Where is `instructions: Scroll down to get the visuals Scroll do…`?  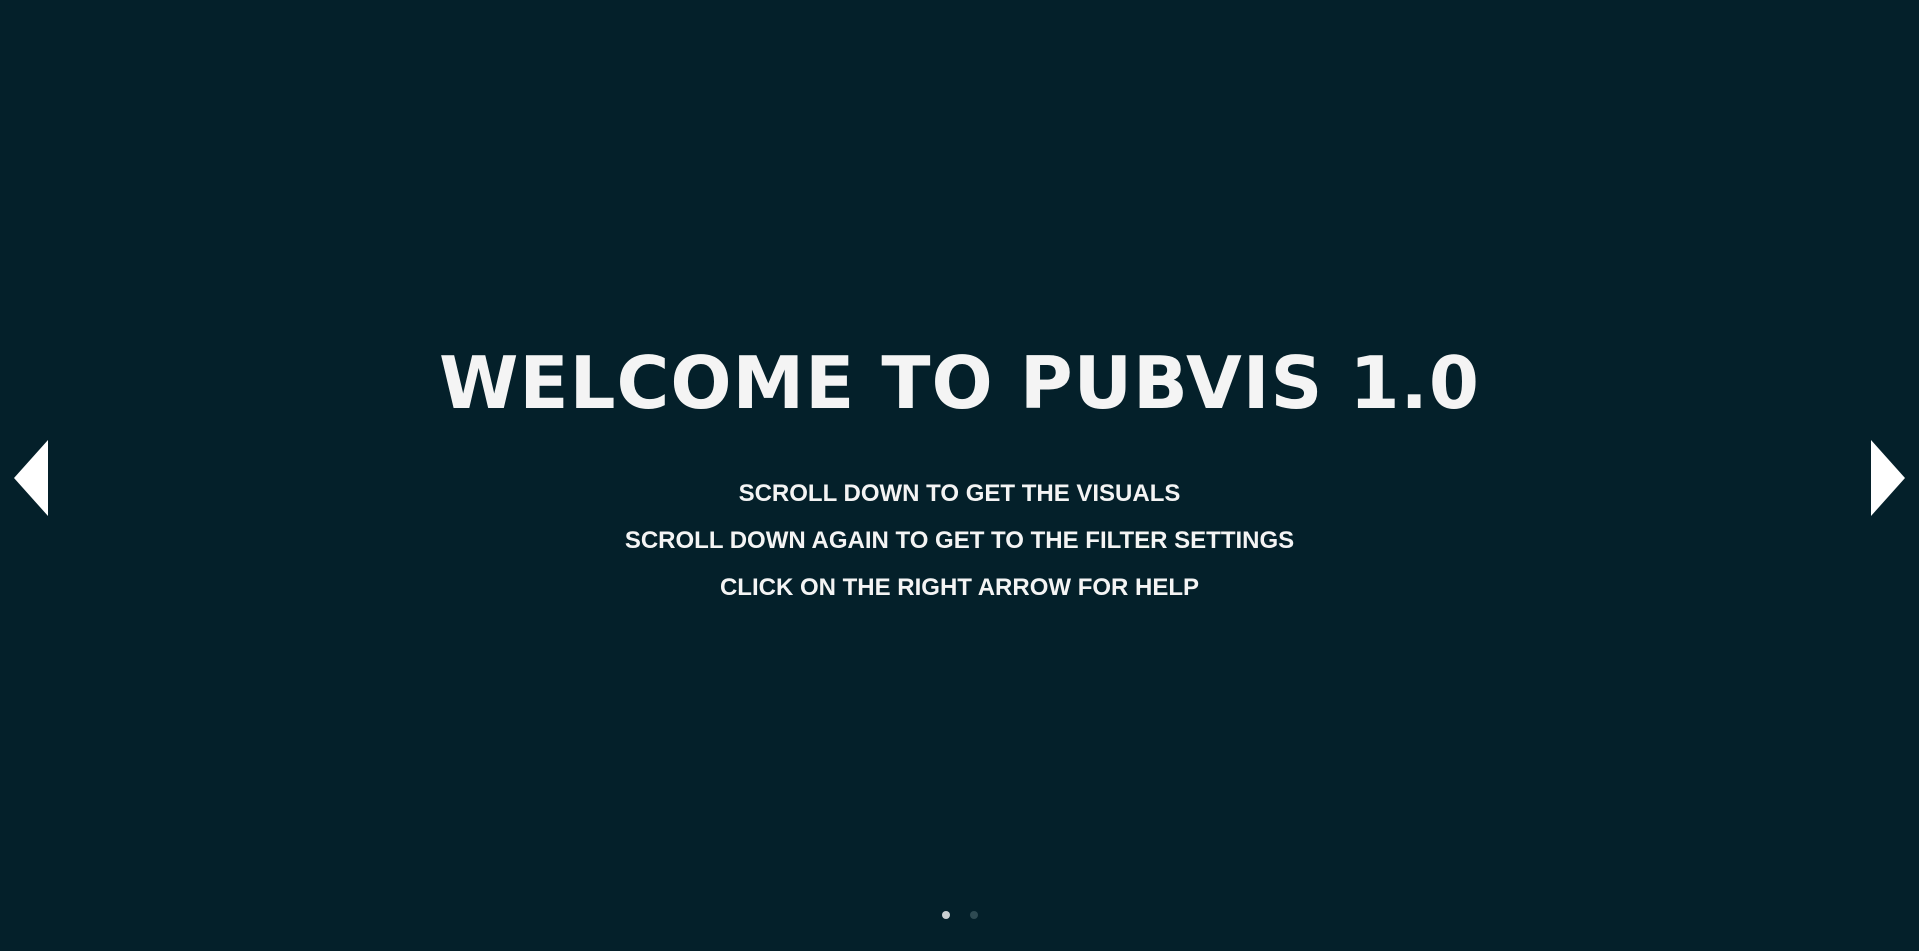 instructions: Scroll down to get the visuals Scroll do… is located at coordinates (959, 540).